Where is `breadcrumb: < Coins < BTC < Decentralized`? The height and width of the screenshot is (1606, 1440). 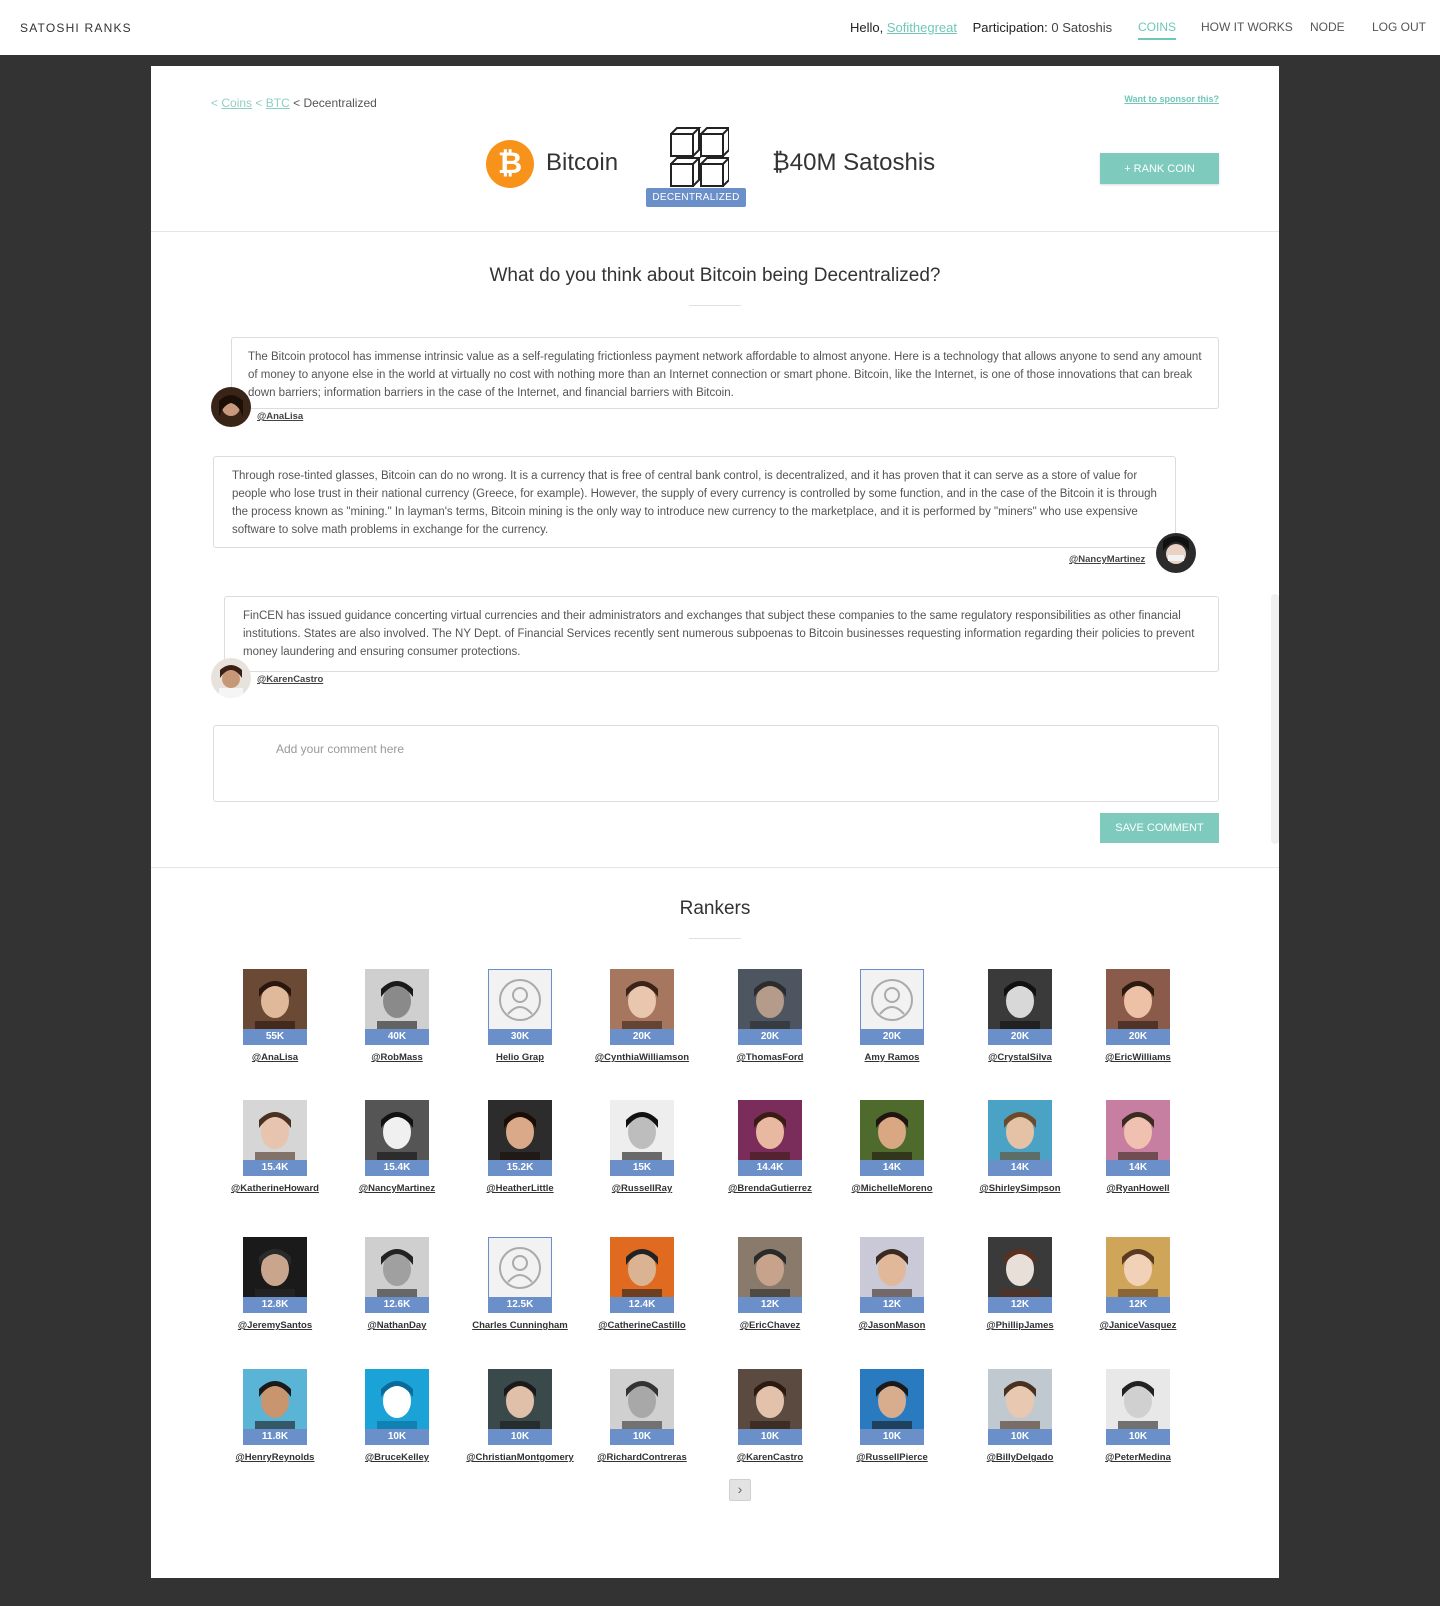 breadcrumb: < Coins < BTC < Decentralized is located at coordinates (294, 103).